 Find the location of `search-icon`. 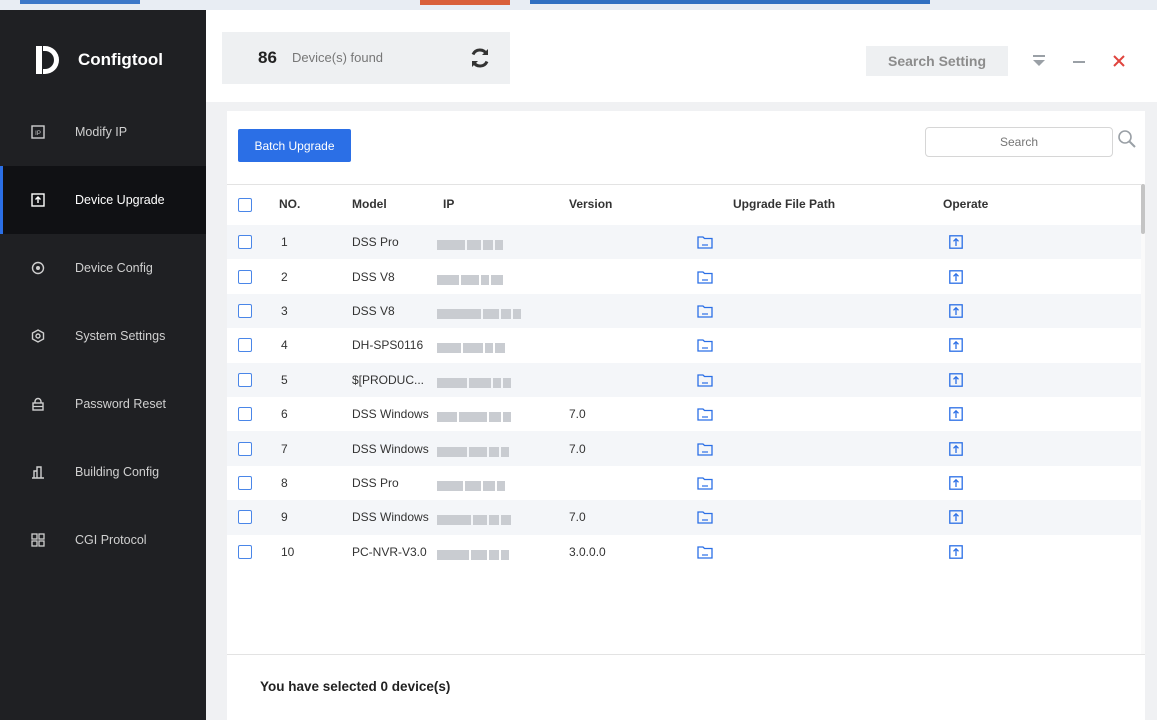

search-icon is located at coordinates (1127, 139).